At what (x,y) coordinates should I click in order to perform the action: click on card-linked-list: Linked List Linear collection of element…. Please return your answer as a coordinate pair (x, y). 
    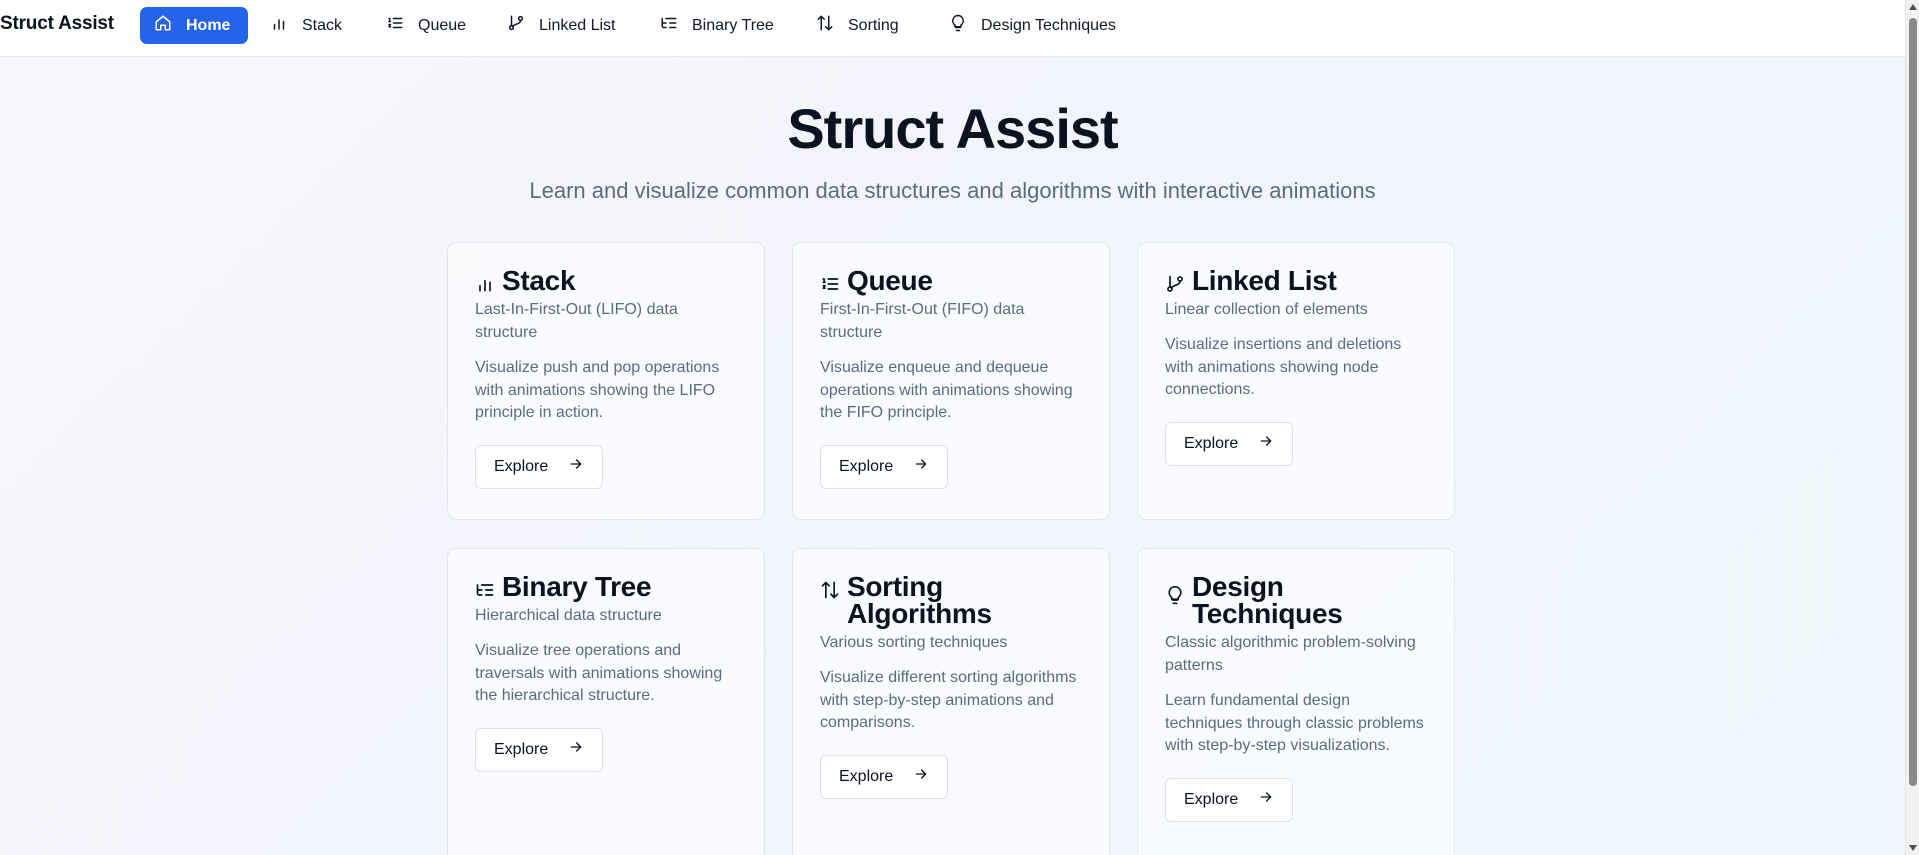
    Looking at the image, I should click on (1296, 381).